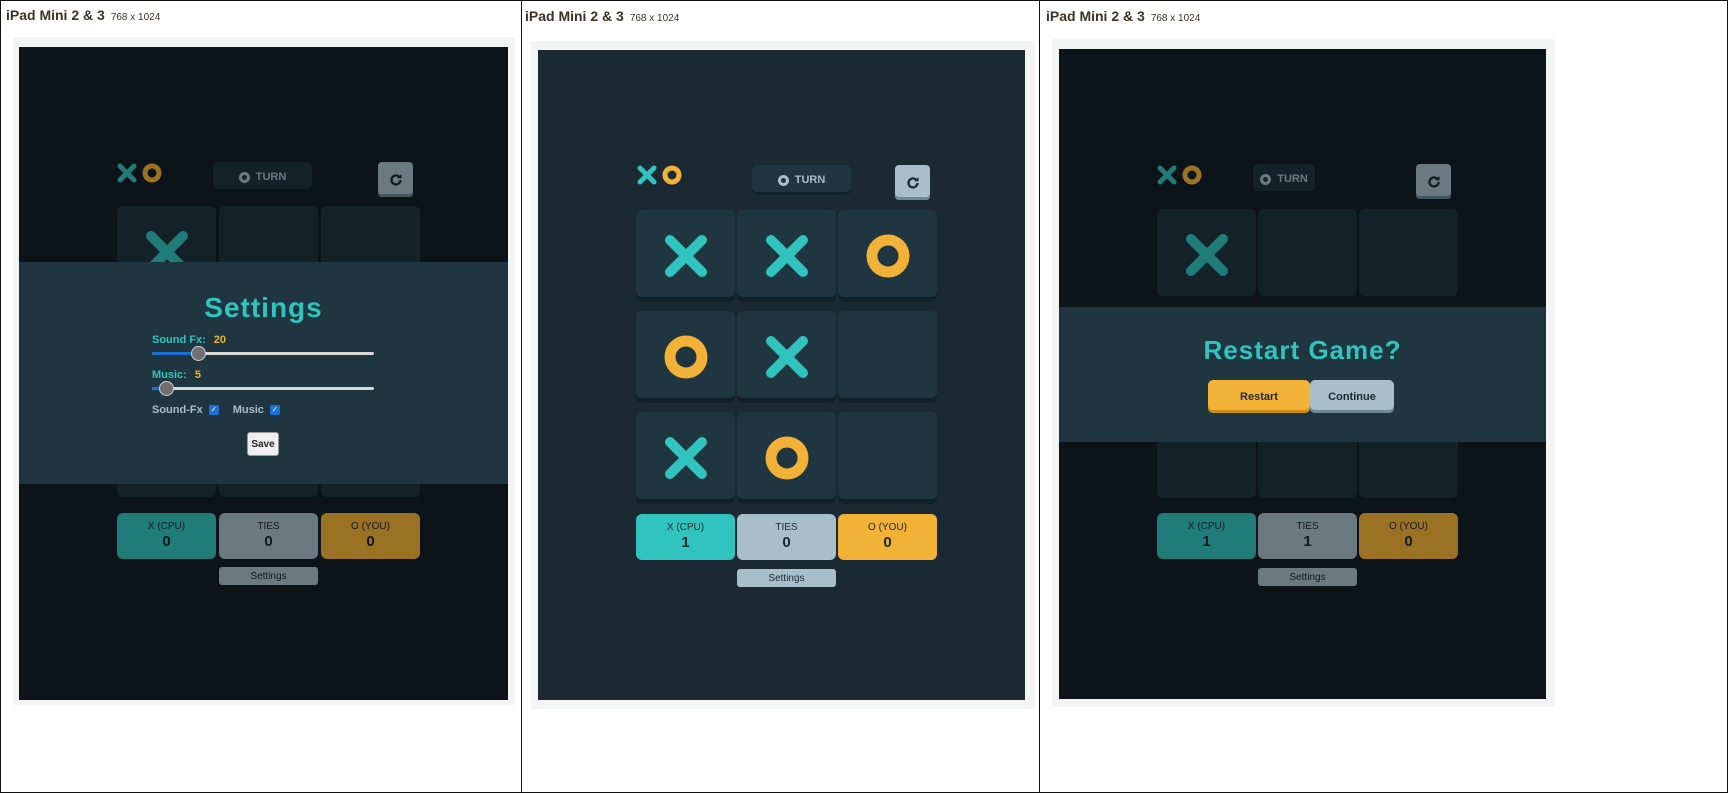 The width and height of the screenshot is (1728, 793). I want to click on music-label: Music: 5, so click(176, 375).